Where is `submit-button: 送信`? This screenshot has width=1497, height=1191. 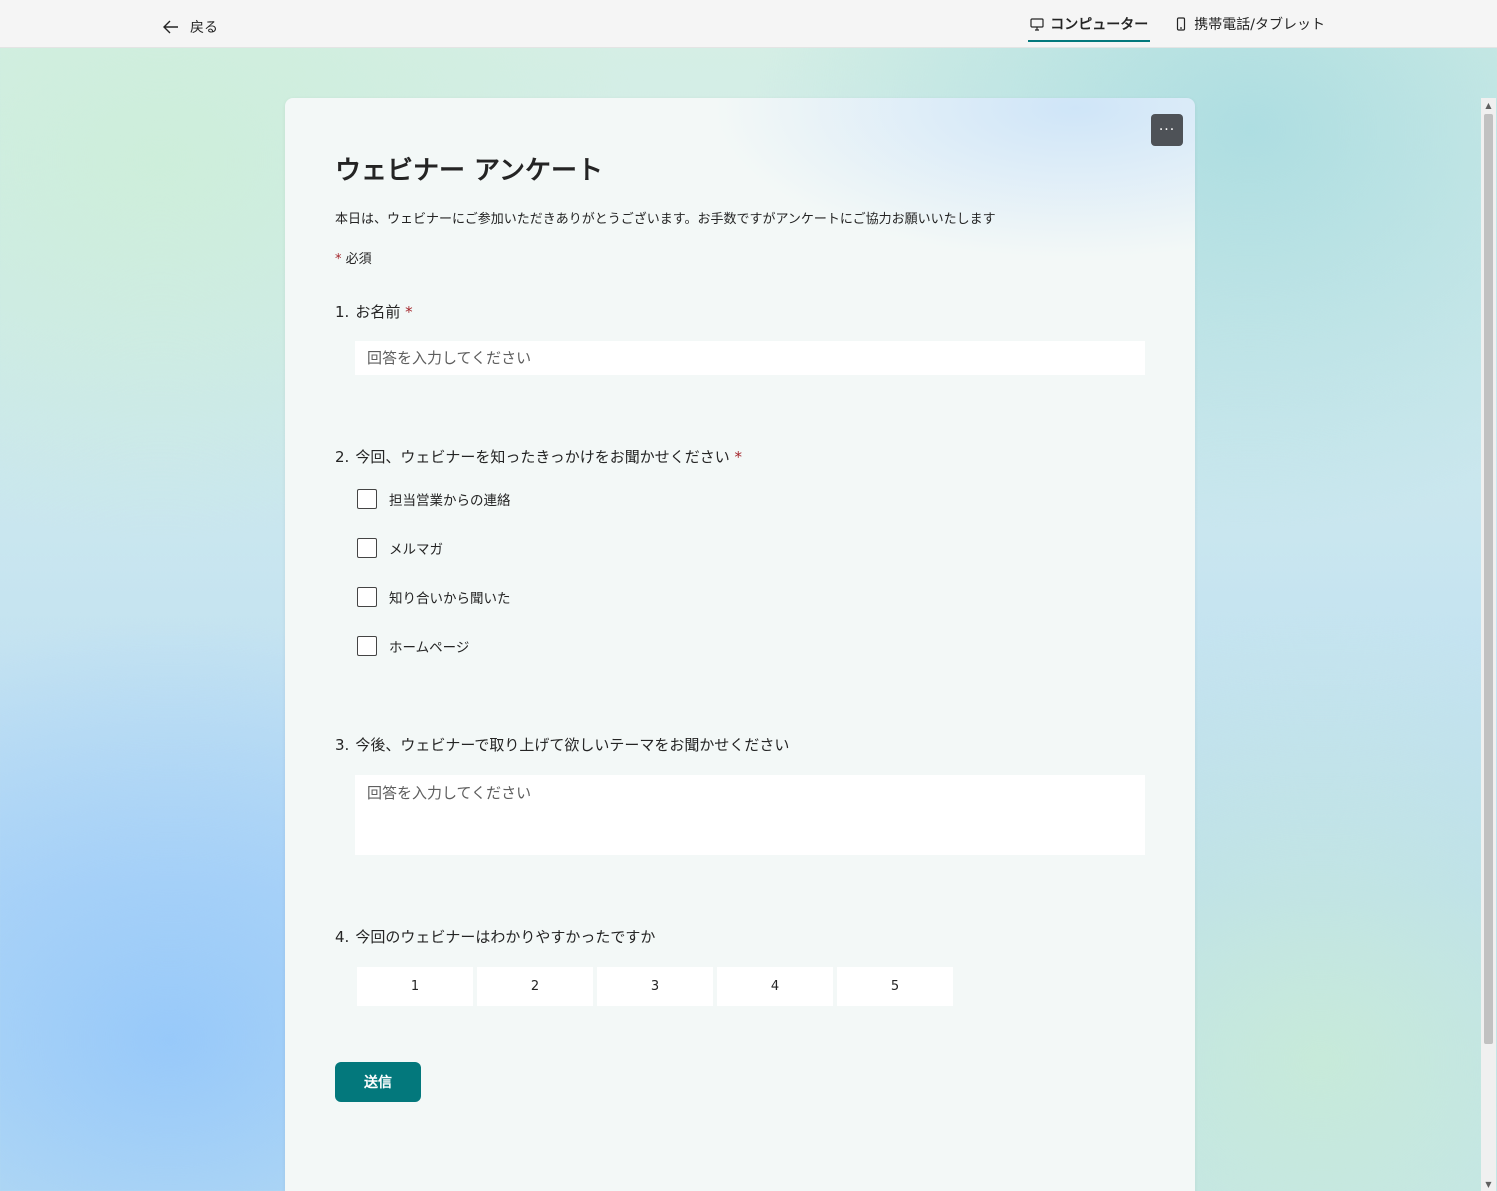 submit-button: 送信 is located at coordinates (378, 1082).